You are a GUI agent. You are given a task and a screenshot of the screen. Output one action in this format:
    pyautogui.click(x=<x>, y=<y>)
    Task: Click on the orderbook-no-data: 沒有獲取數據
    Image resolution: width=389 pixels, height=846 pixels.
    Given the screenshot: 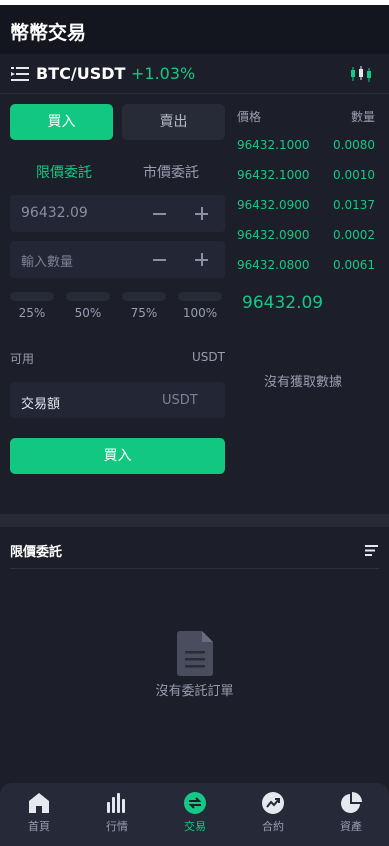 What is the action you would take?
    pyautogui.click(x=303, y=382)
    